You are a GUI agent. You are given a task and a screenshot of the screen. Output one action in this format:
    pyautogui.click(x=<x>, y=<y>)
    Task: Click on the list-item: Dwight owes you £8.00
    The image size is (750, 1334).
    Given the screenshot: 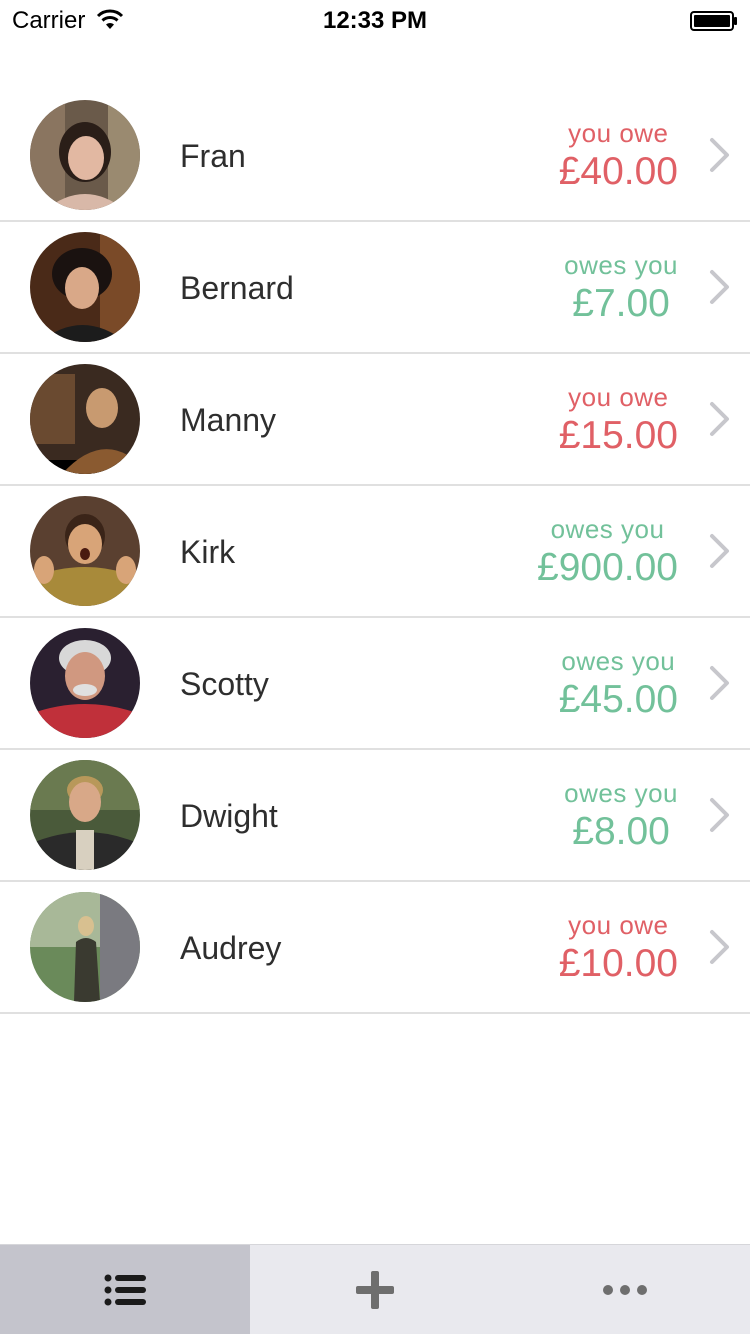 What is the action you would take?
    pyautogui.click(x=375, y=816)
    